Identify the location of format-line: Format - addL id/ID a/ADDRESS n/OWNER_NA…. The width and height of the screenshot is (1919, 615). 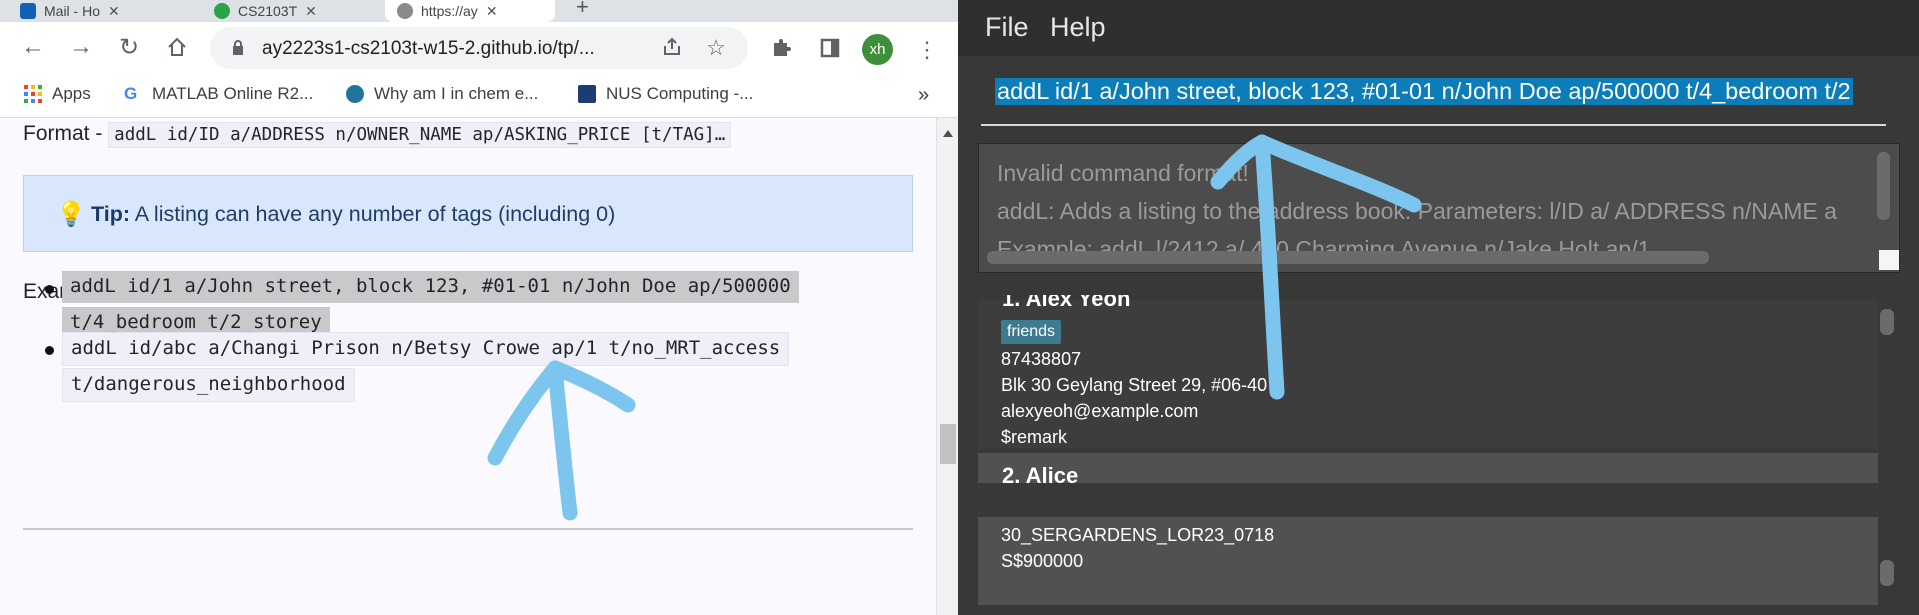
(377, 135).